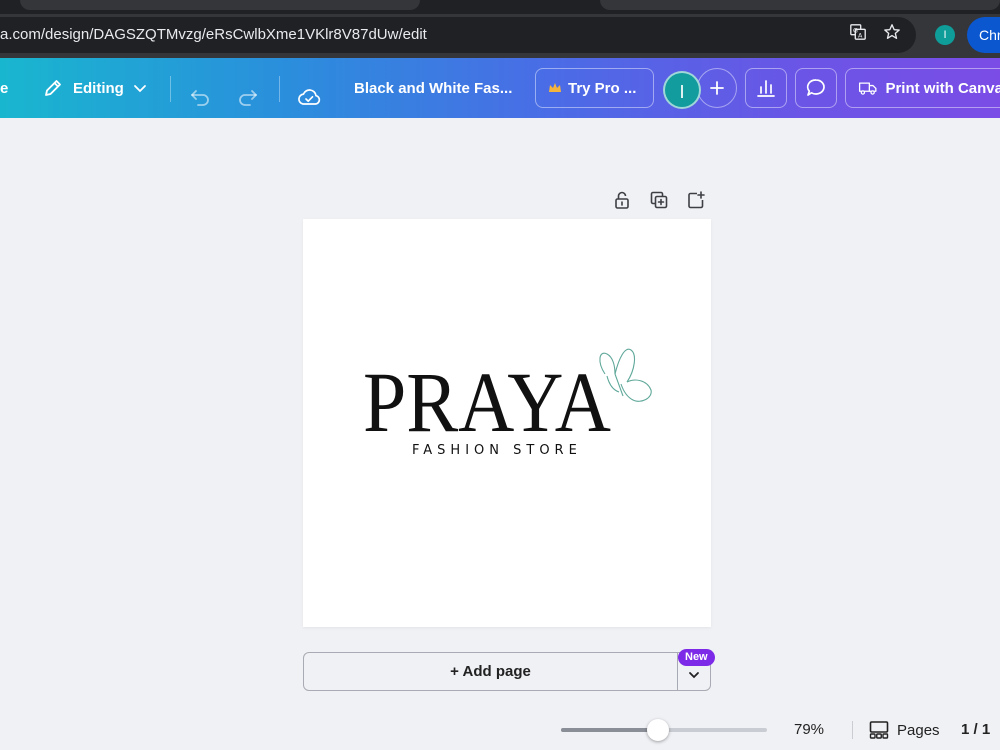  What do you see at coordinates (625, 375) in the screenshot?
I see `butterfly-icon` at bounding box center [625, 375].